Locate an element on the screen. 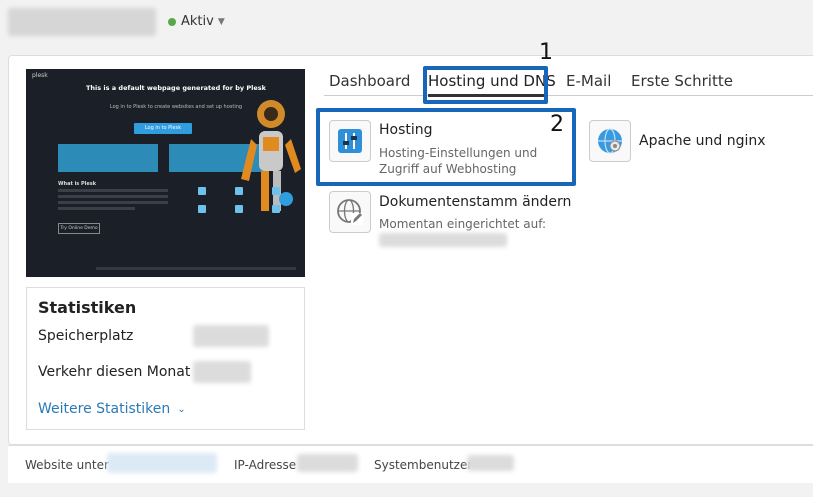  tab-dashboard: Dashboard is located at coordinates (369, 81).